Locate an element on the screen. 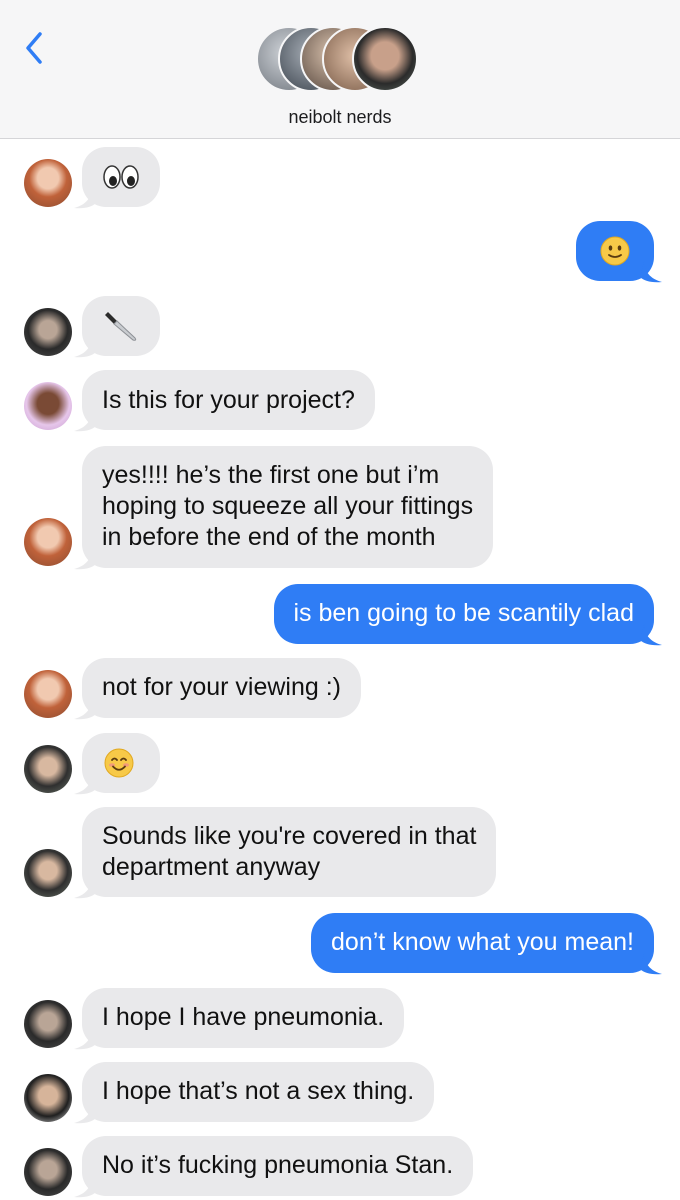  message-bubble: don’t know what you mean! is located at coordinates (482, 943).